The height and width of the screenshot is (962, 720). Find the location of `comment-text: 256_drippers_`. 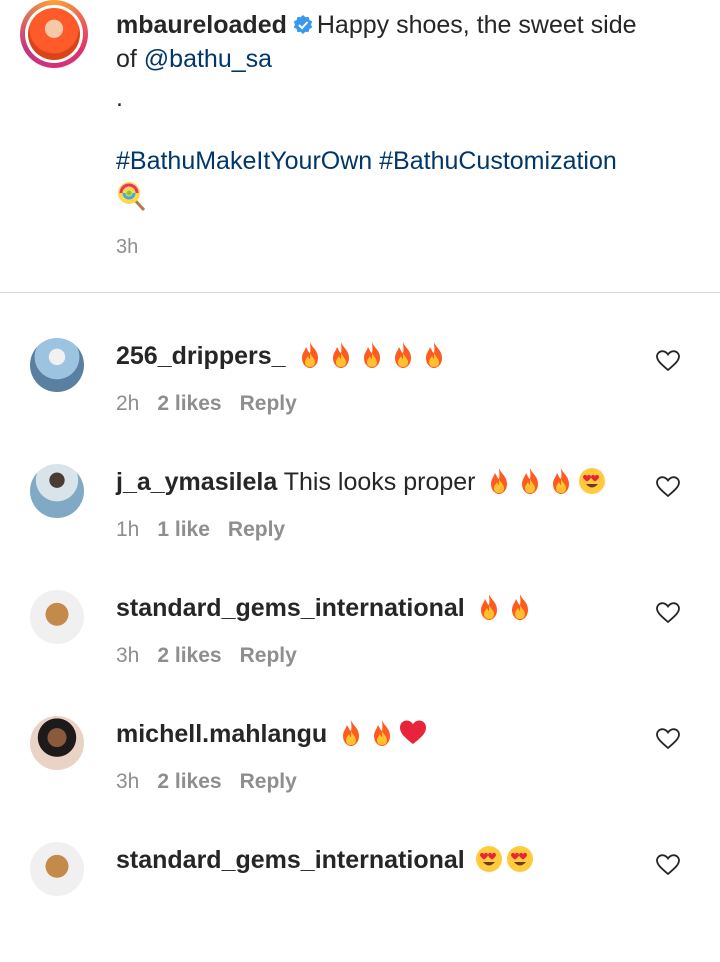

comment-text: 256_drippers_ is located at coordinates (282, 356).